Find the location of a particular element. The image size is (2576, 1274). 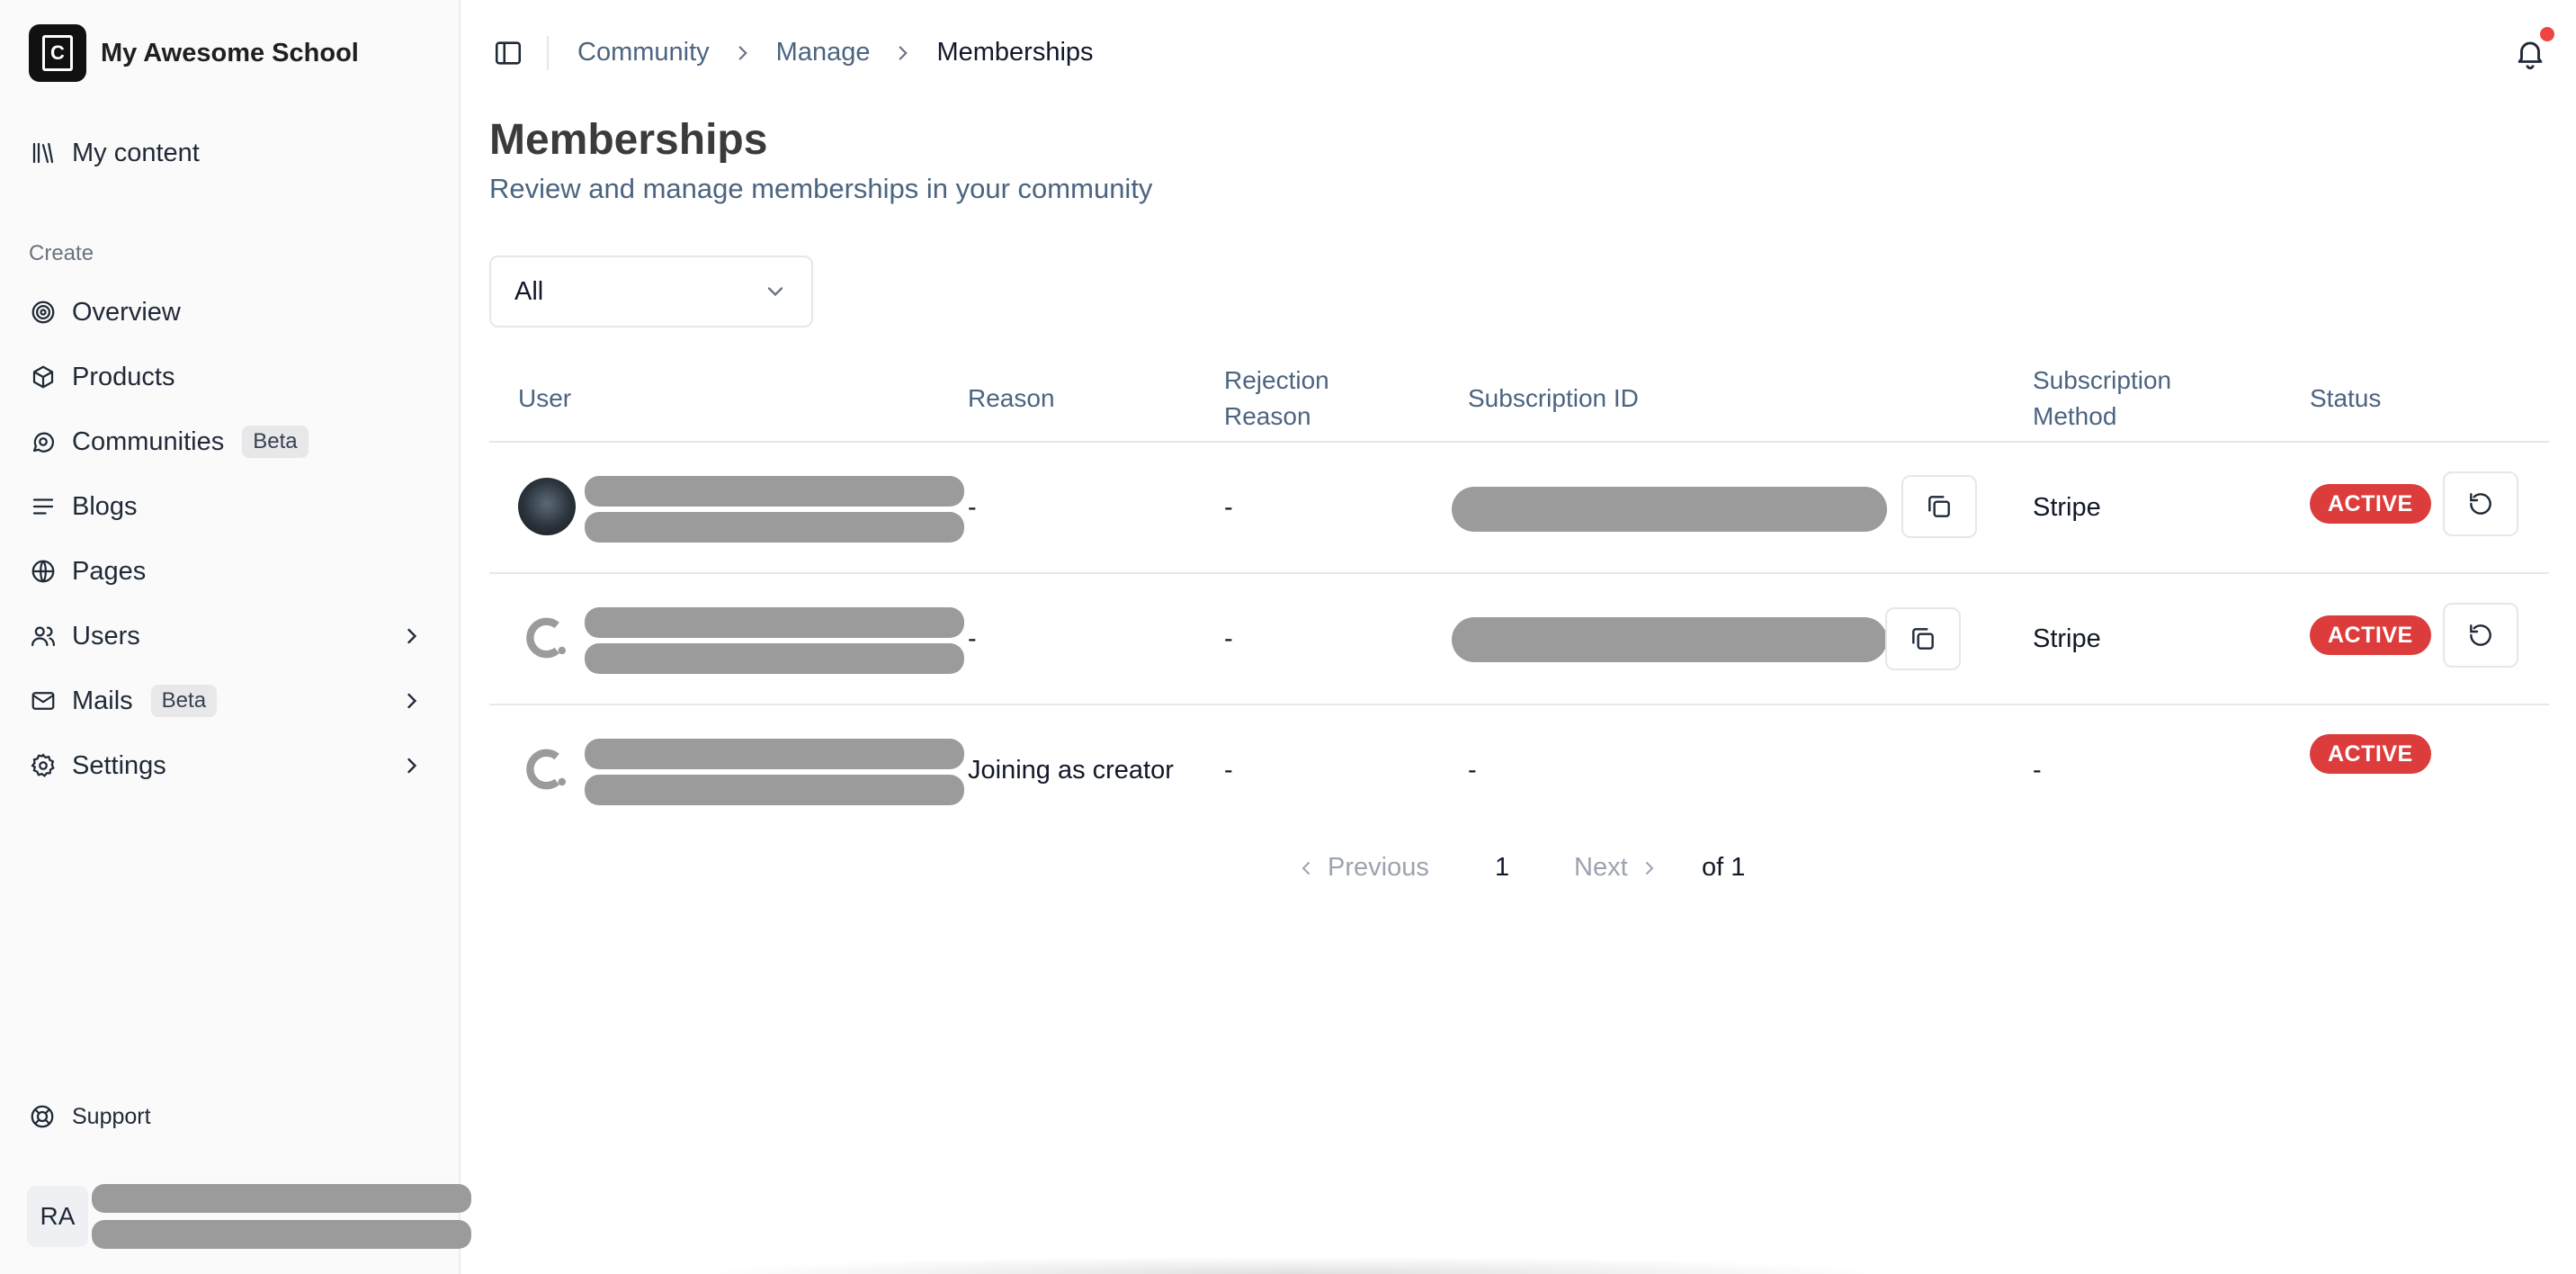

section-label-create: Create is located at coordinates (61, 253).